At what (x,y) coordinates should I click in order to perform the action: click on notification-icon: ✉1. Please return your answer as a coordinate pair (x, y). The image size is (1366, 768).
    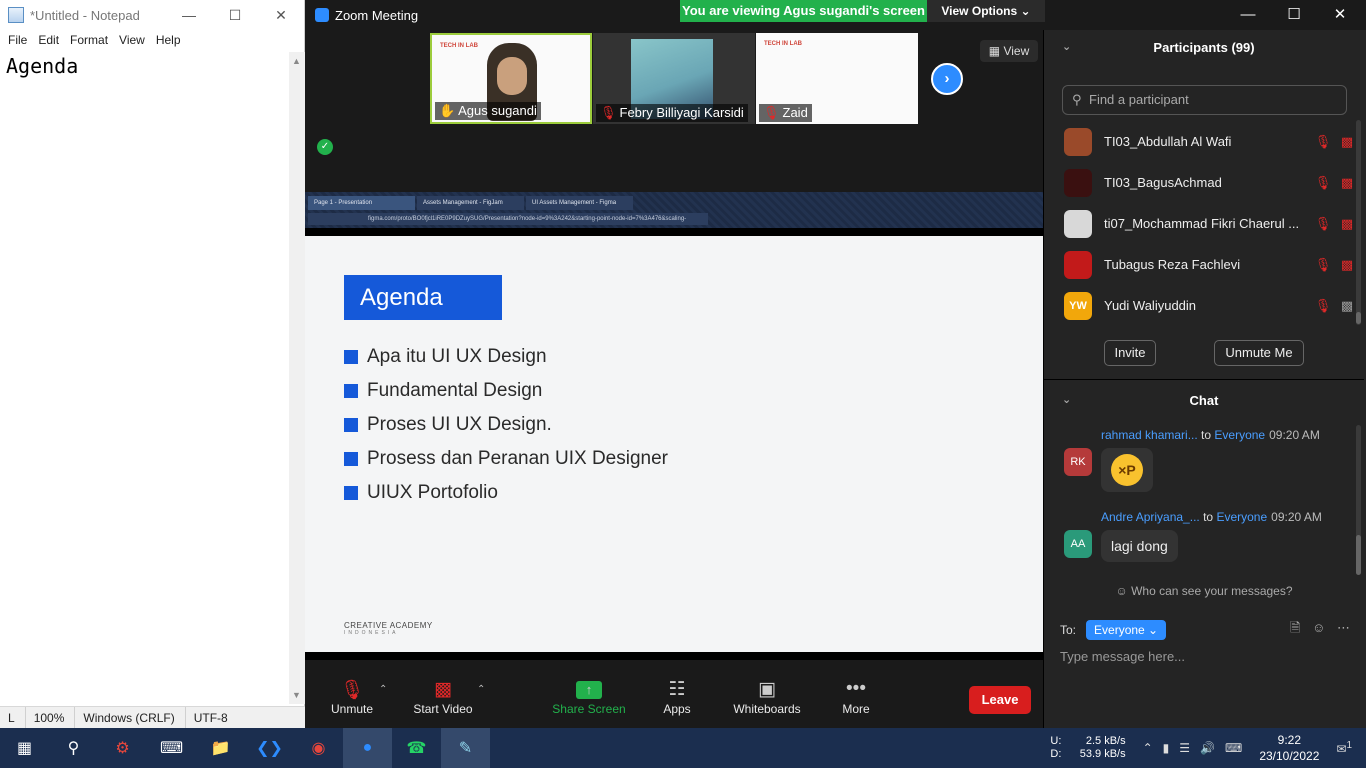
    Looking at the image, I should click on (1344, 748).